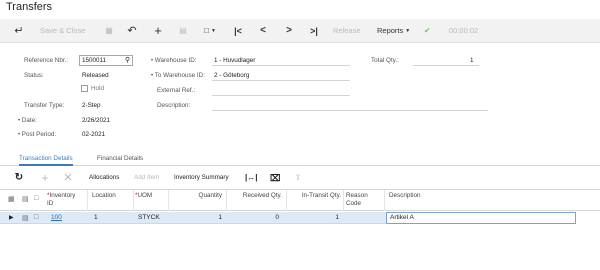 Image resolution: width=600 pixels, height=270 pixels. I want to click on first-record-icon: |<, so click(238, 31).